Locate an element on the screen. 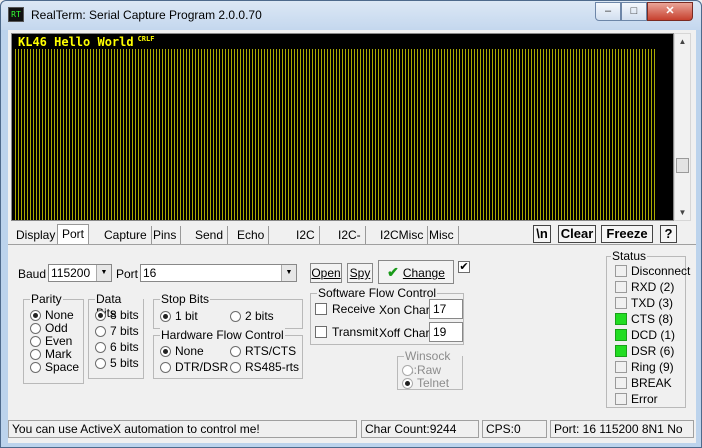 The height and width of the screenshot is (448, 702). realterm-app-icon: RT is located at coordinates (16, 14).